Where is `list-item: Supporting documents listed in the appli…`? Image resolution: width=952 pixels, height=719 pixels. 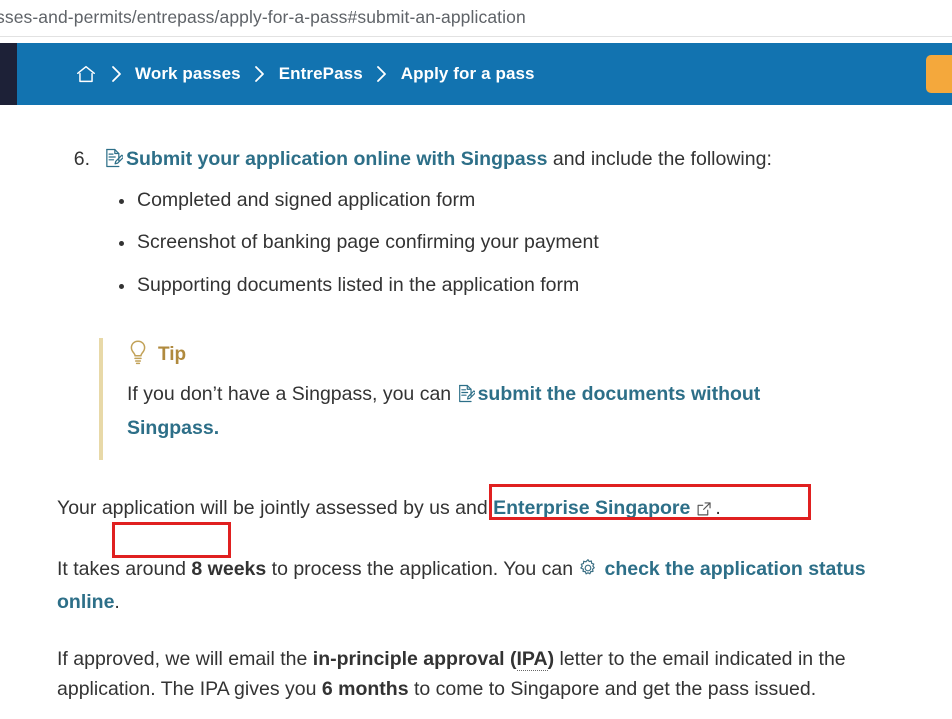
list-item: Supporting documents listed in the appli… is located at coordinates (484, 285).